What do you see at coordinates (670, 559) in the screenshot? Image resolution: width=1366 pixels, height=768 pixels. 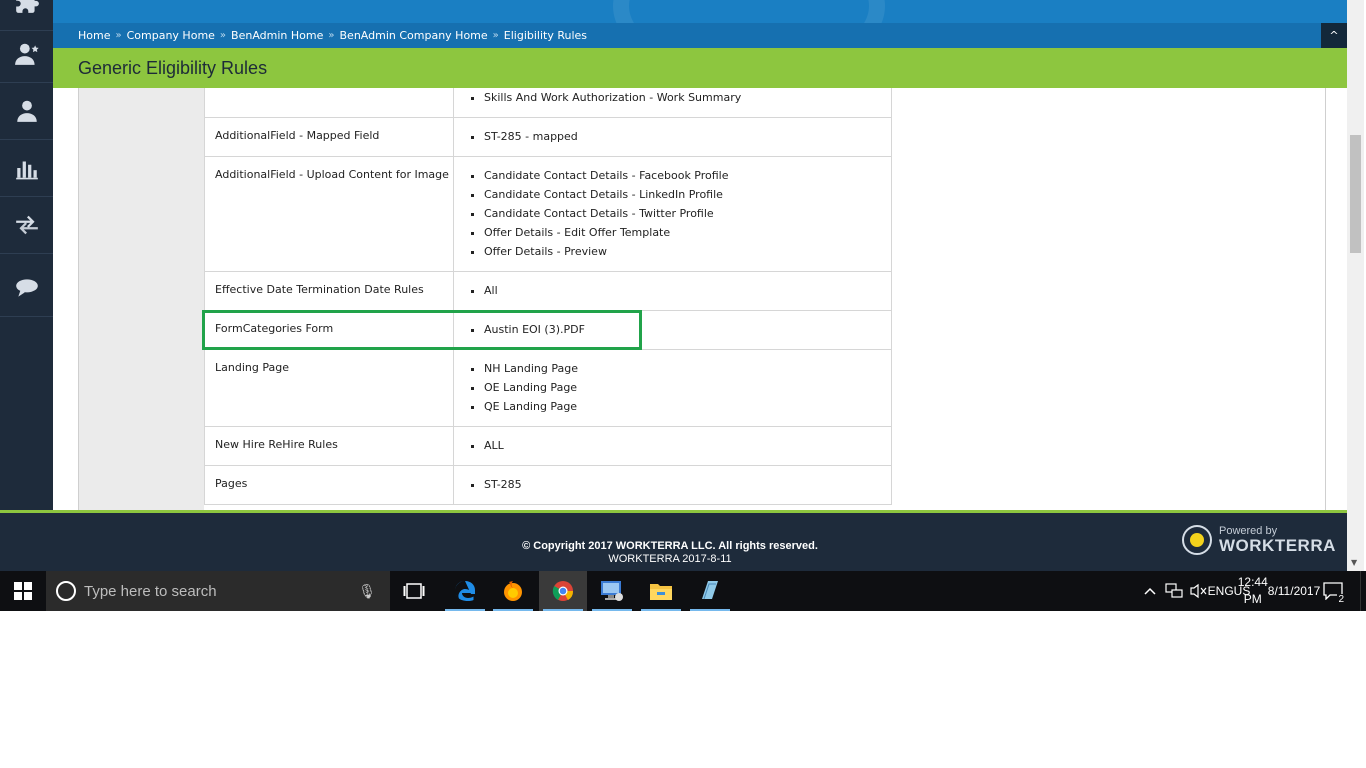 I see `version-text: WORKTERRA 2017-8-11` at bounding box center [670, 559].